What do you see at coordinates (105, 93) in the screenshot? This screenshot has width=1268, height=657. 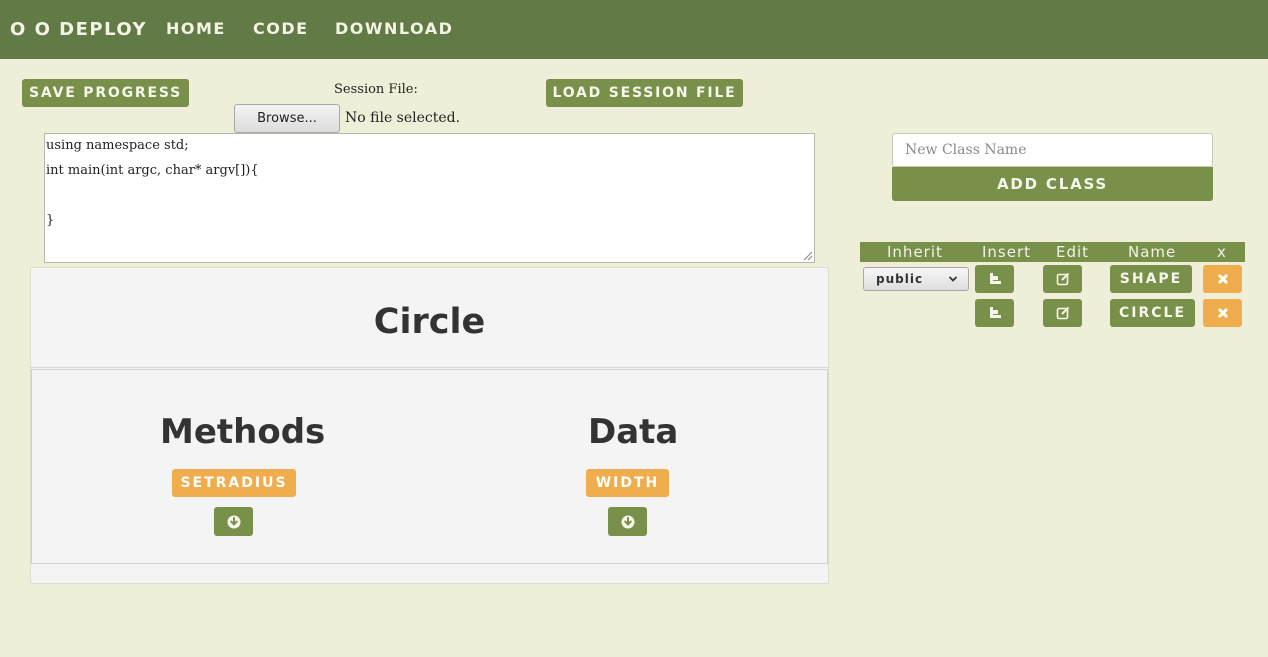 I see `save-progress-button: SAVE PROGRESS` at bounding box center [105, 93].